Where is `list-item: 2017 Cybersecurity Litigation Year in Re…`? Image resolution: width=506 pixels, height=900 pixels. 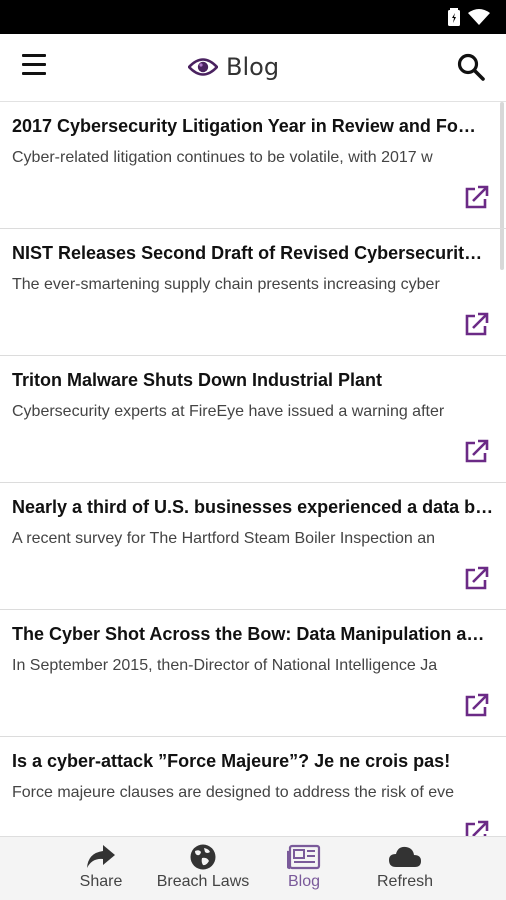
list-item: 2017 Cybersecurity Litigation Year in Re… is located at coordinates (253, 165).